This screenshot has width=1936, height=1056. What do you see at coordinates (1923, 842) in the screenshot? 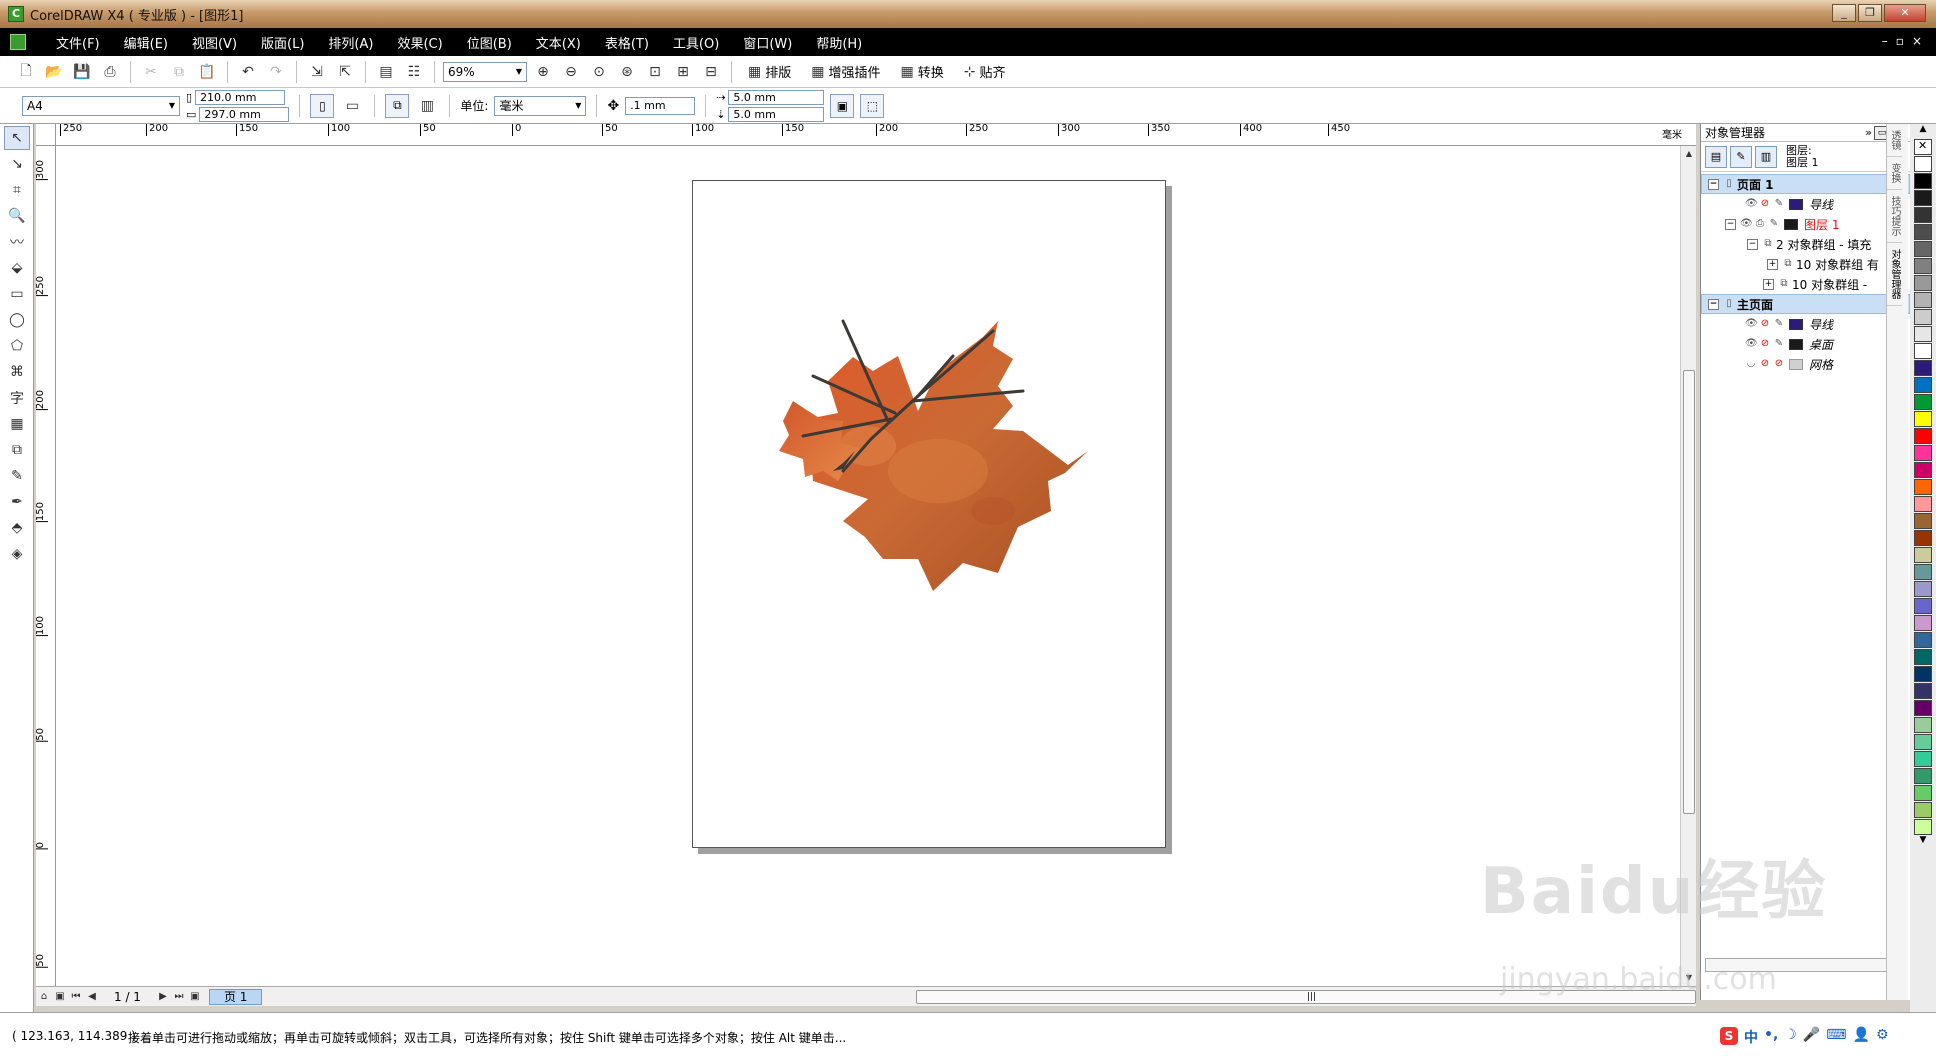
I see `palette-scroll-down-icon: ▼` at bounding box center [1923, 842].